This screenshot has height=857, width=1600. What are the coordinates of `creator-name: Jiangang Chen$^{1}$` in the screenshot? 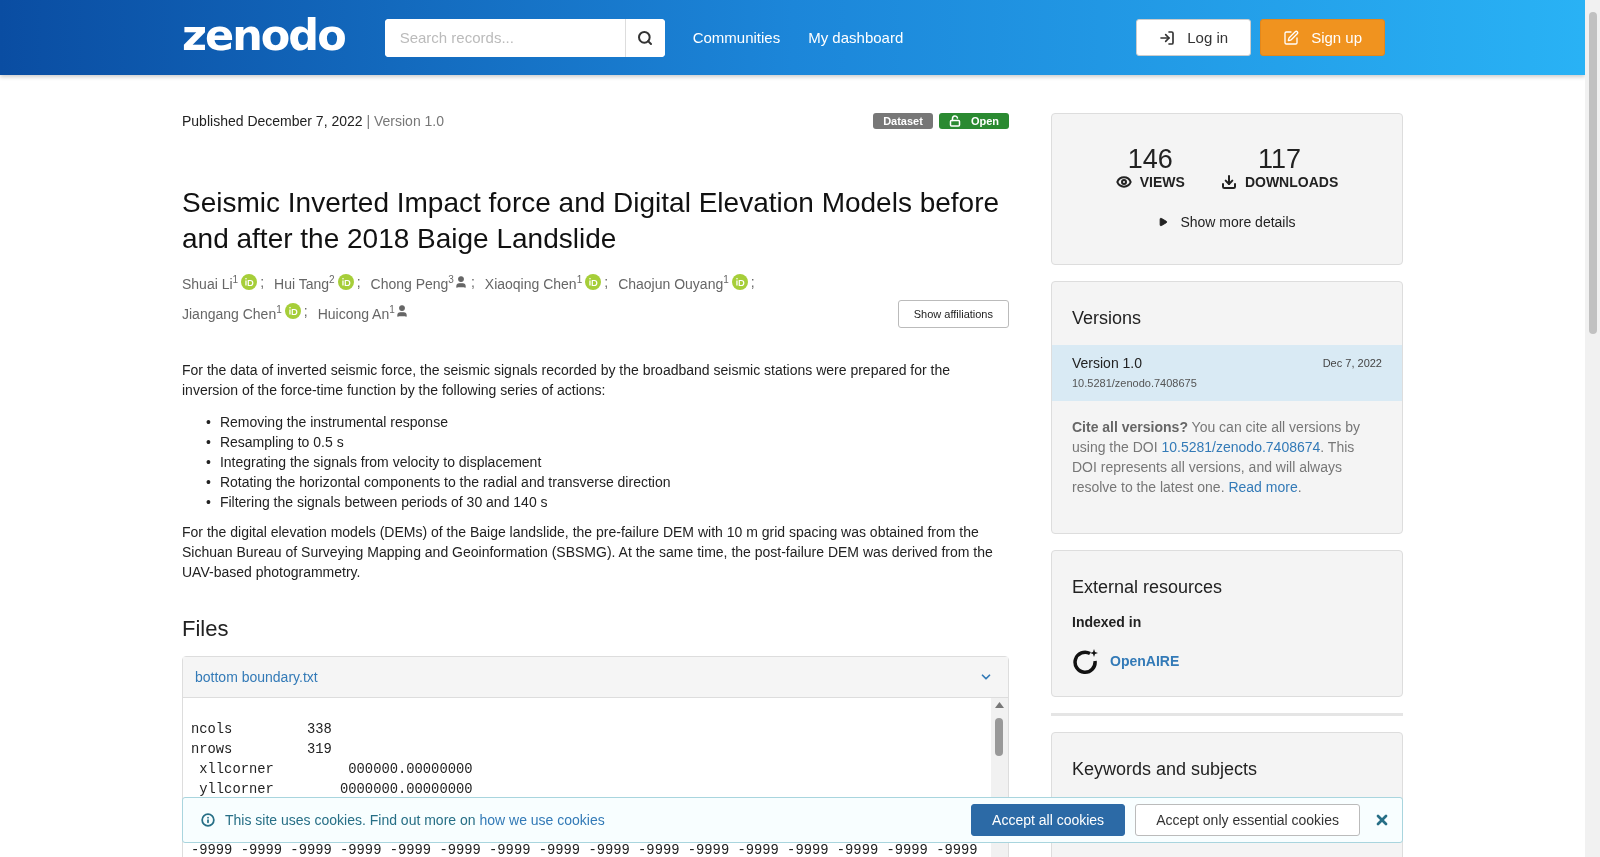 It's located at (232, 311).